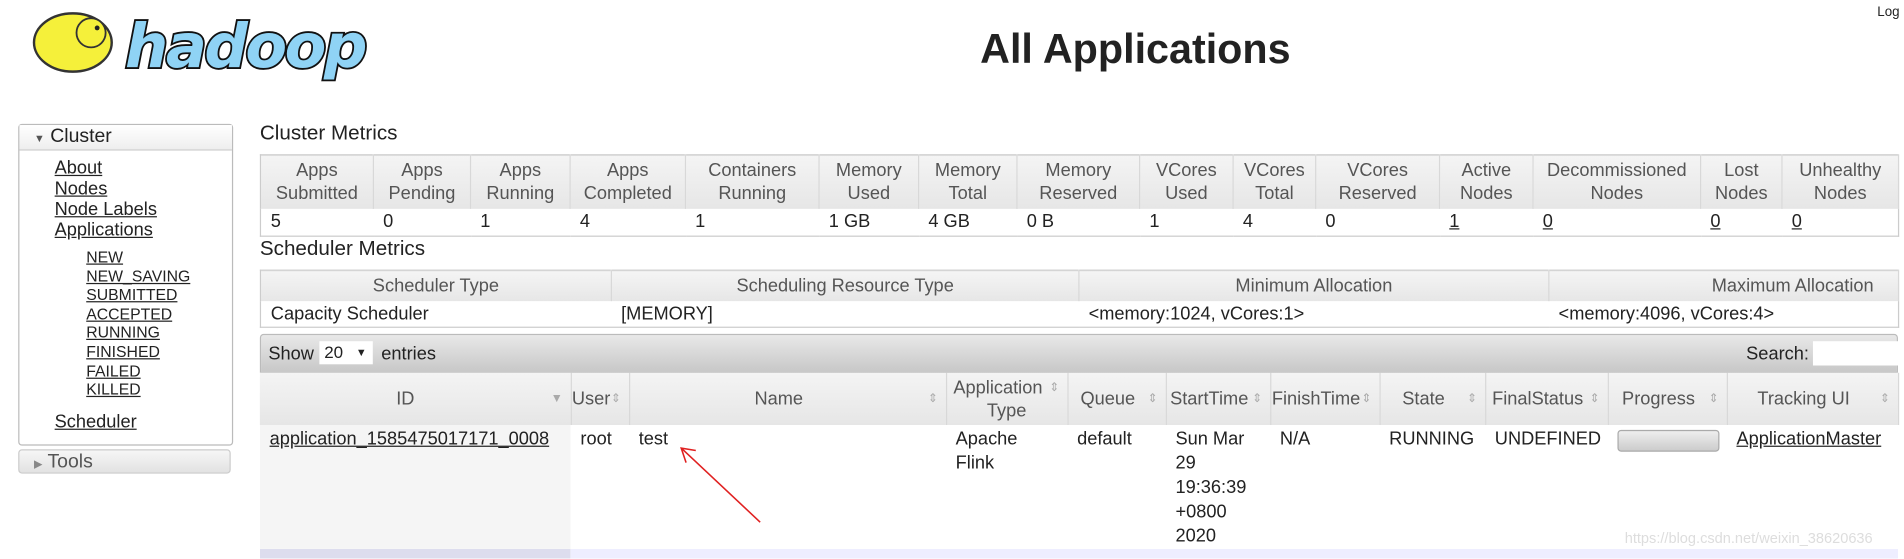 The width and height of the screenshot is (1904, 559). What do you see at coordinates (752, 181) in the screenshot?
I see `col-header: Containers Running` at bounding box center [752, 181].